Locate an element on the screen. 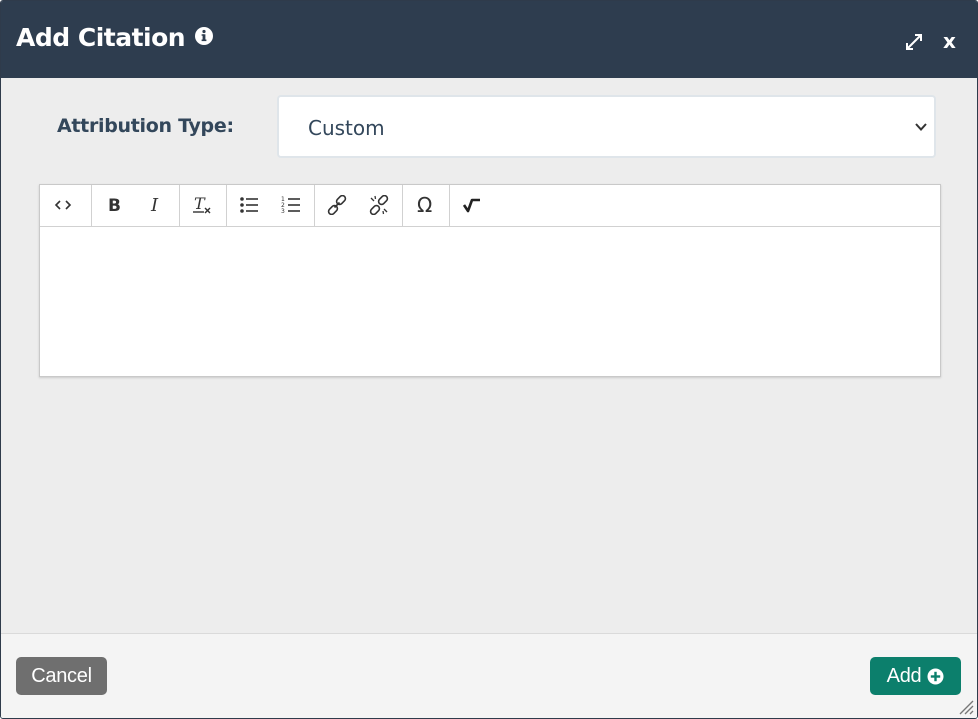 This screenshot has width=978, height=719. info-circle-icon is located at coordinates (204, 36).